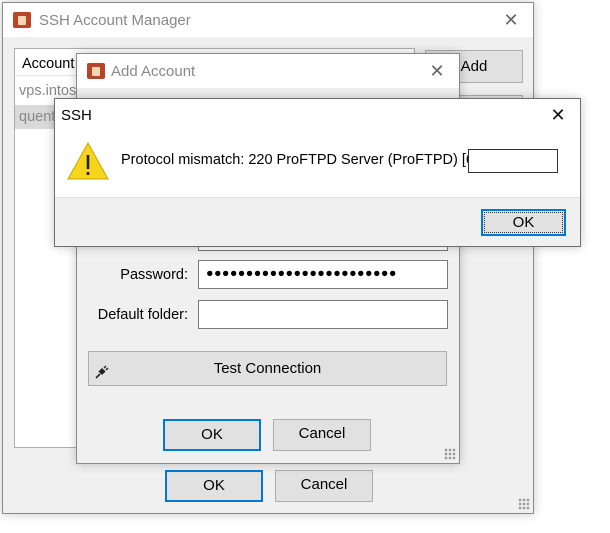 The image size is (610, 533). Describe the element at coordinates (48, 64) in the screenshot. I see `account-column-label: Account` at that location.